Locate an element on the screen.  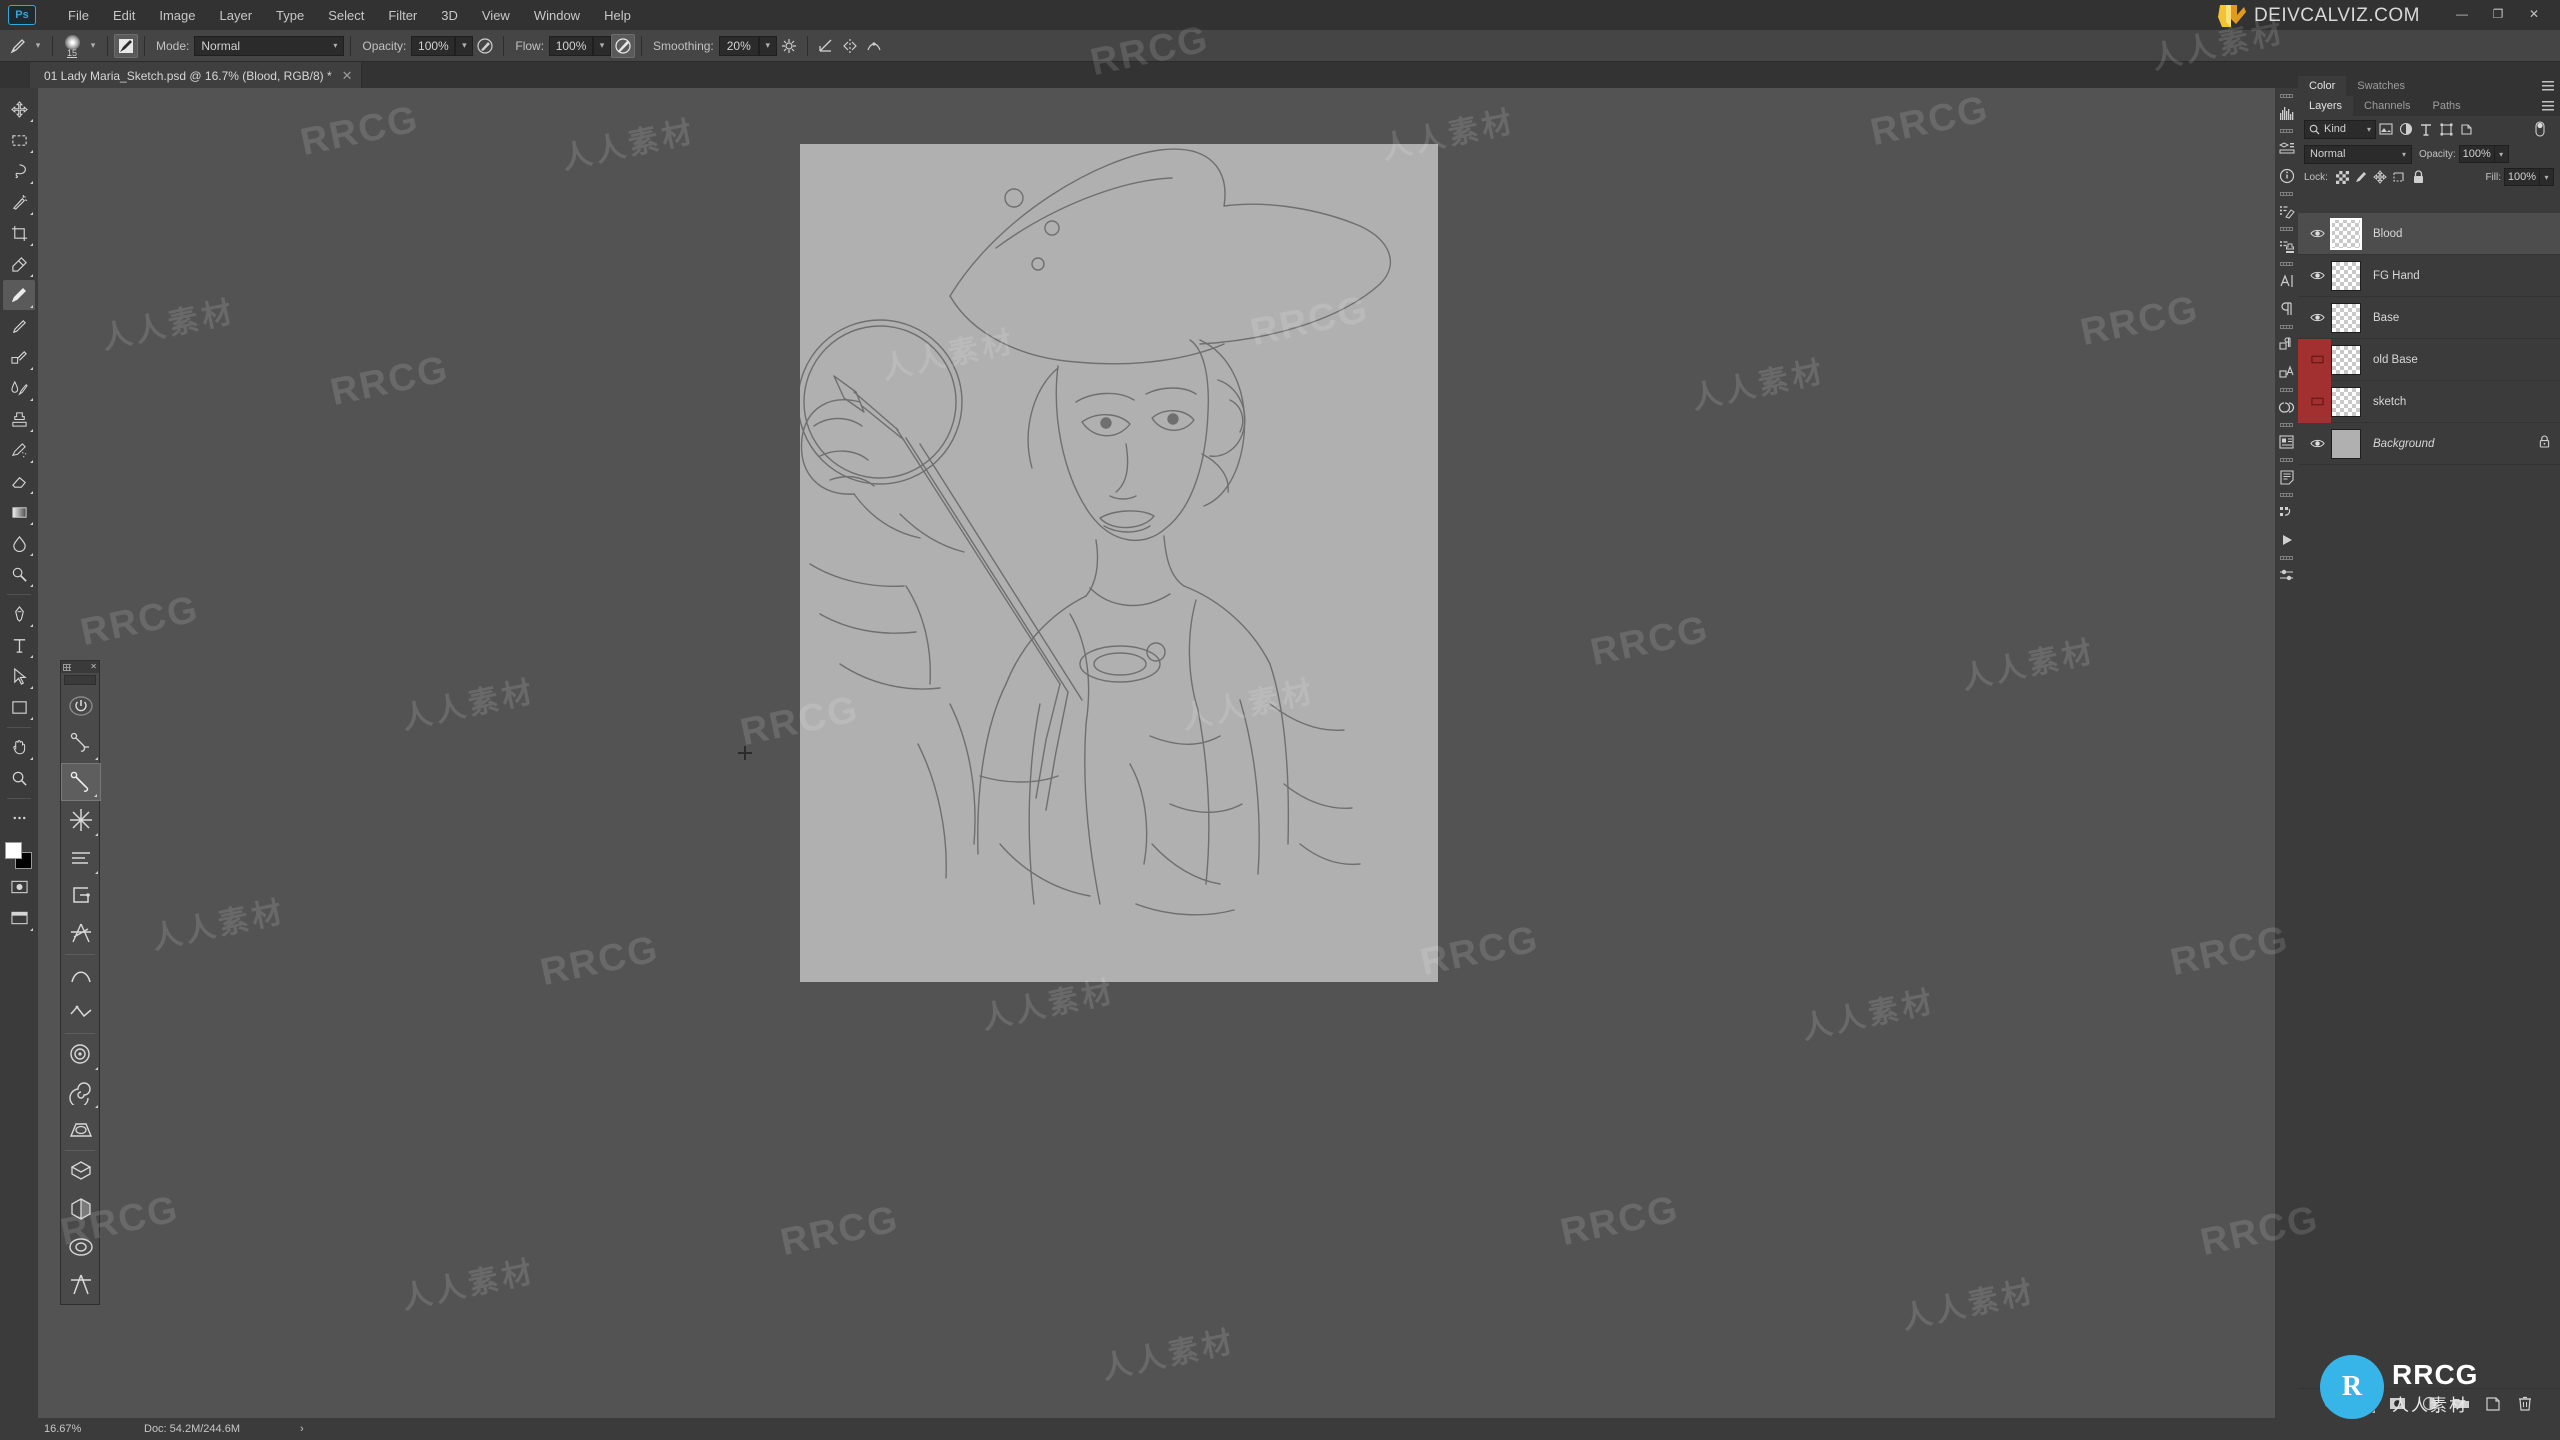
blur-tool is located at coordinates (19, 543).